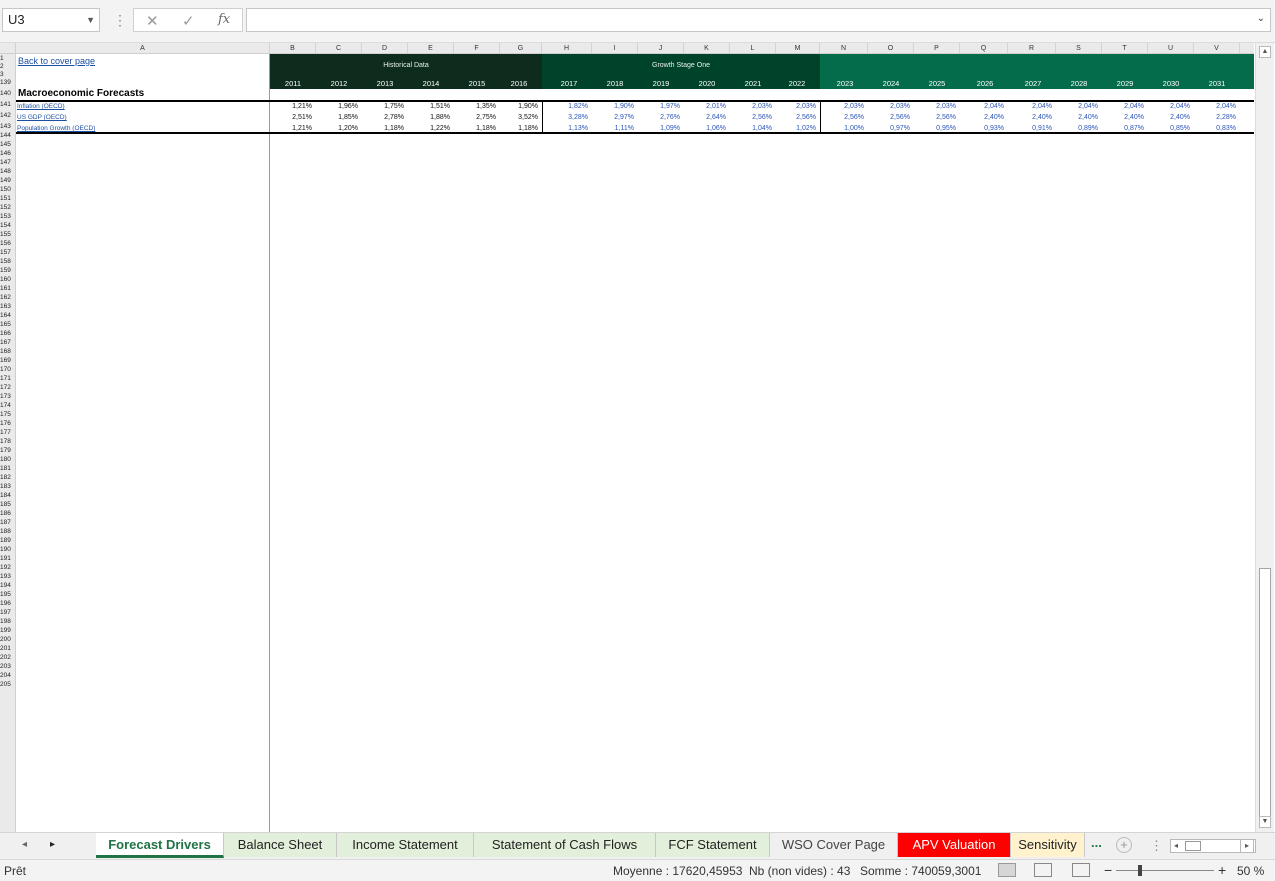  What do you see at coordinates (7, 198) in the screenshot?
I see `row-header: 151` at bounding box center [7, 198].